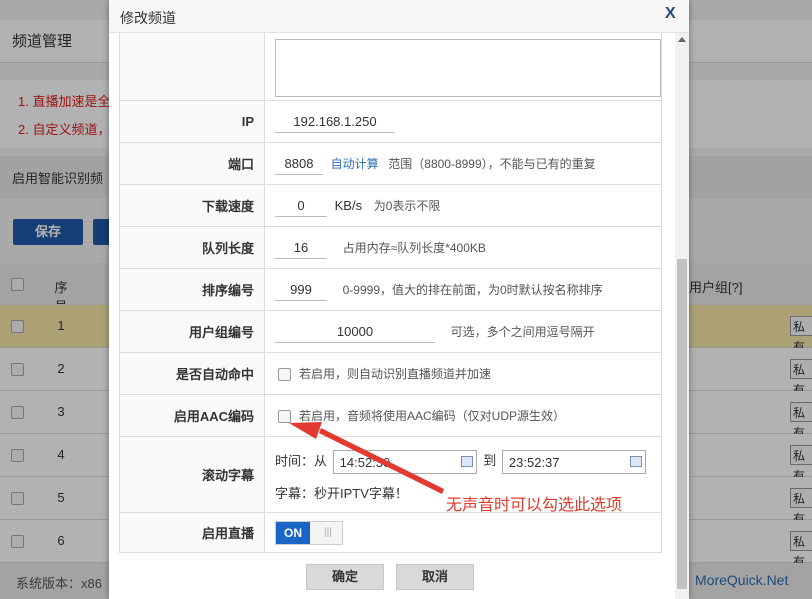  I want to click on queue-length-hint: 占用内存≈队列长度*400KB, so click(414, 247).